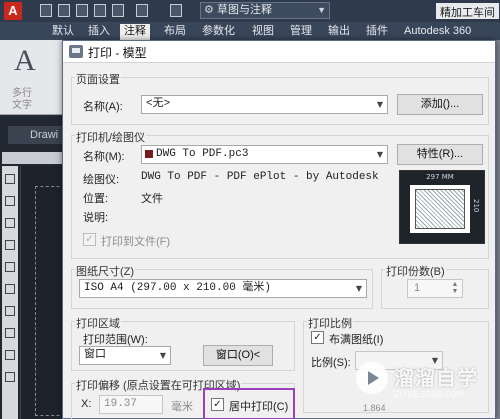  What do you see at coordinates (76, 51) in the screenshot?
I see `printer-icon` at bounding box center [76, 51].